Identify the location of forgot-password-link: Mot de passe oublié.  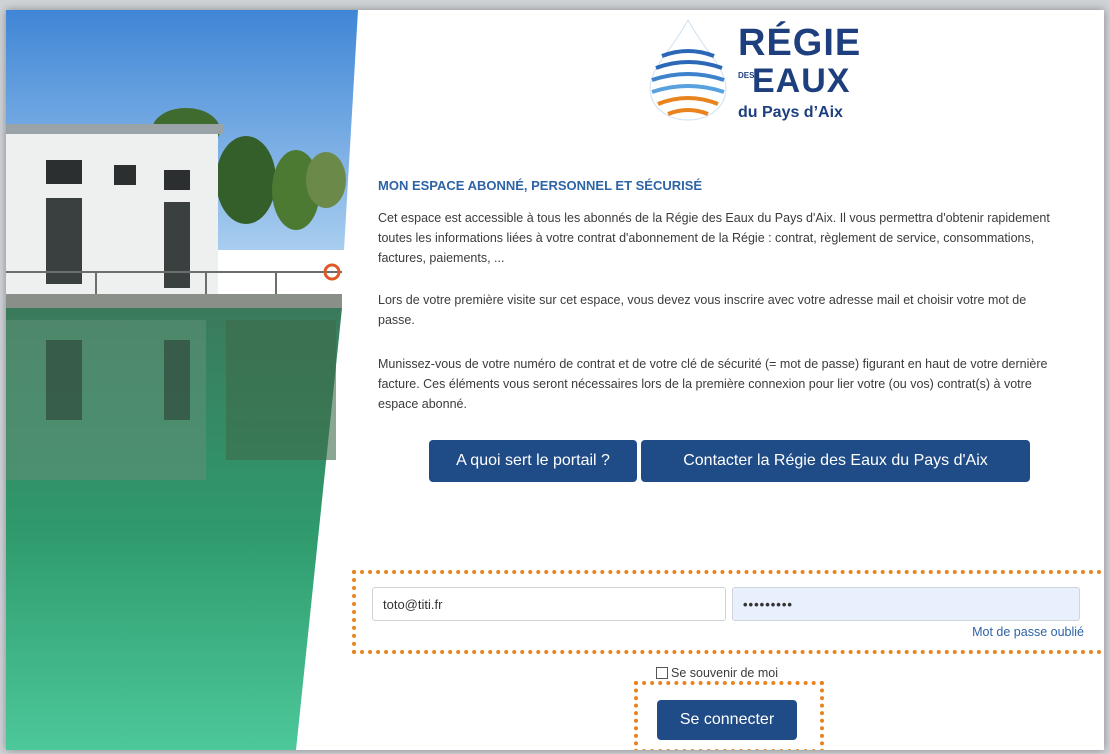
(1028, 632).